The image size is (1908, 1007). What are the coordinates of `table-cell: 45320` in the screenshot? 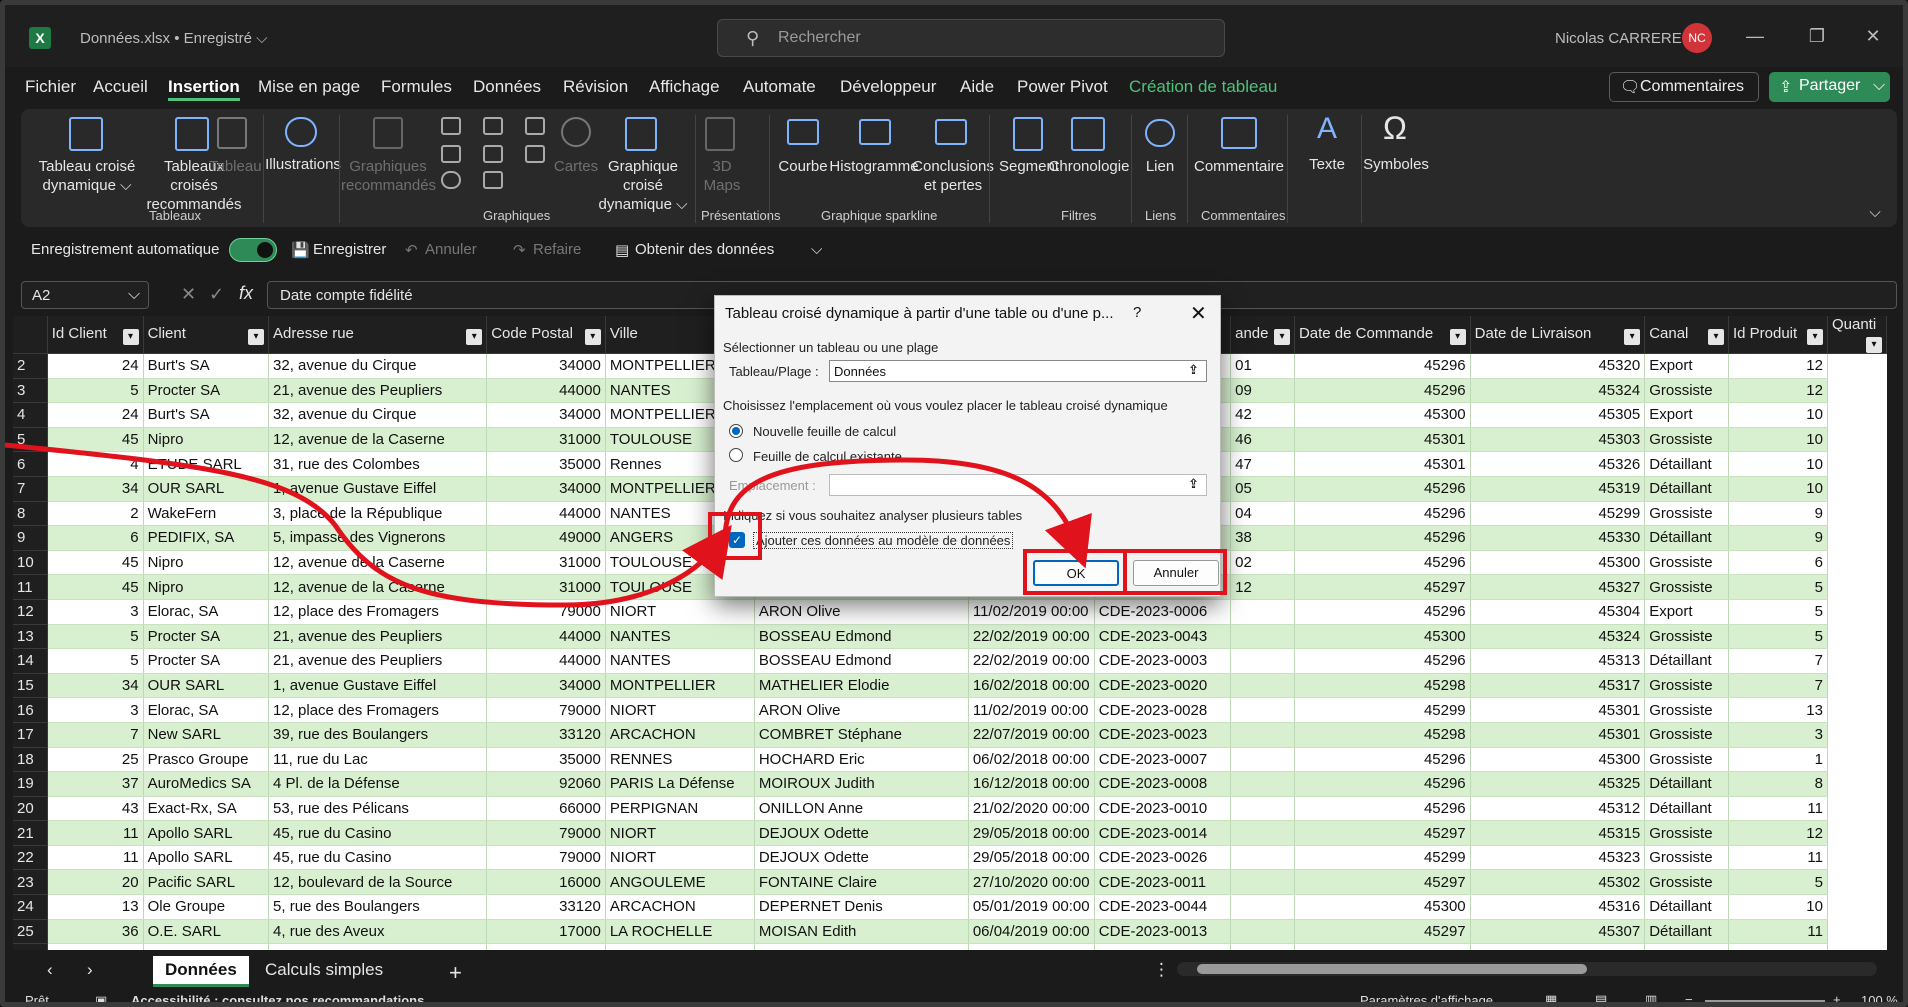 It's located at (1558, 366).